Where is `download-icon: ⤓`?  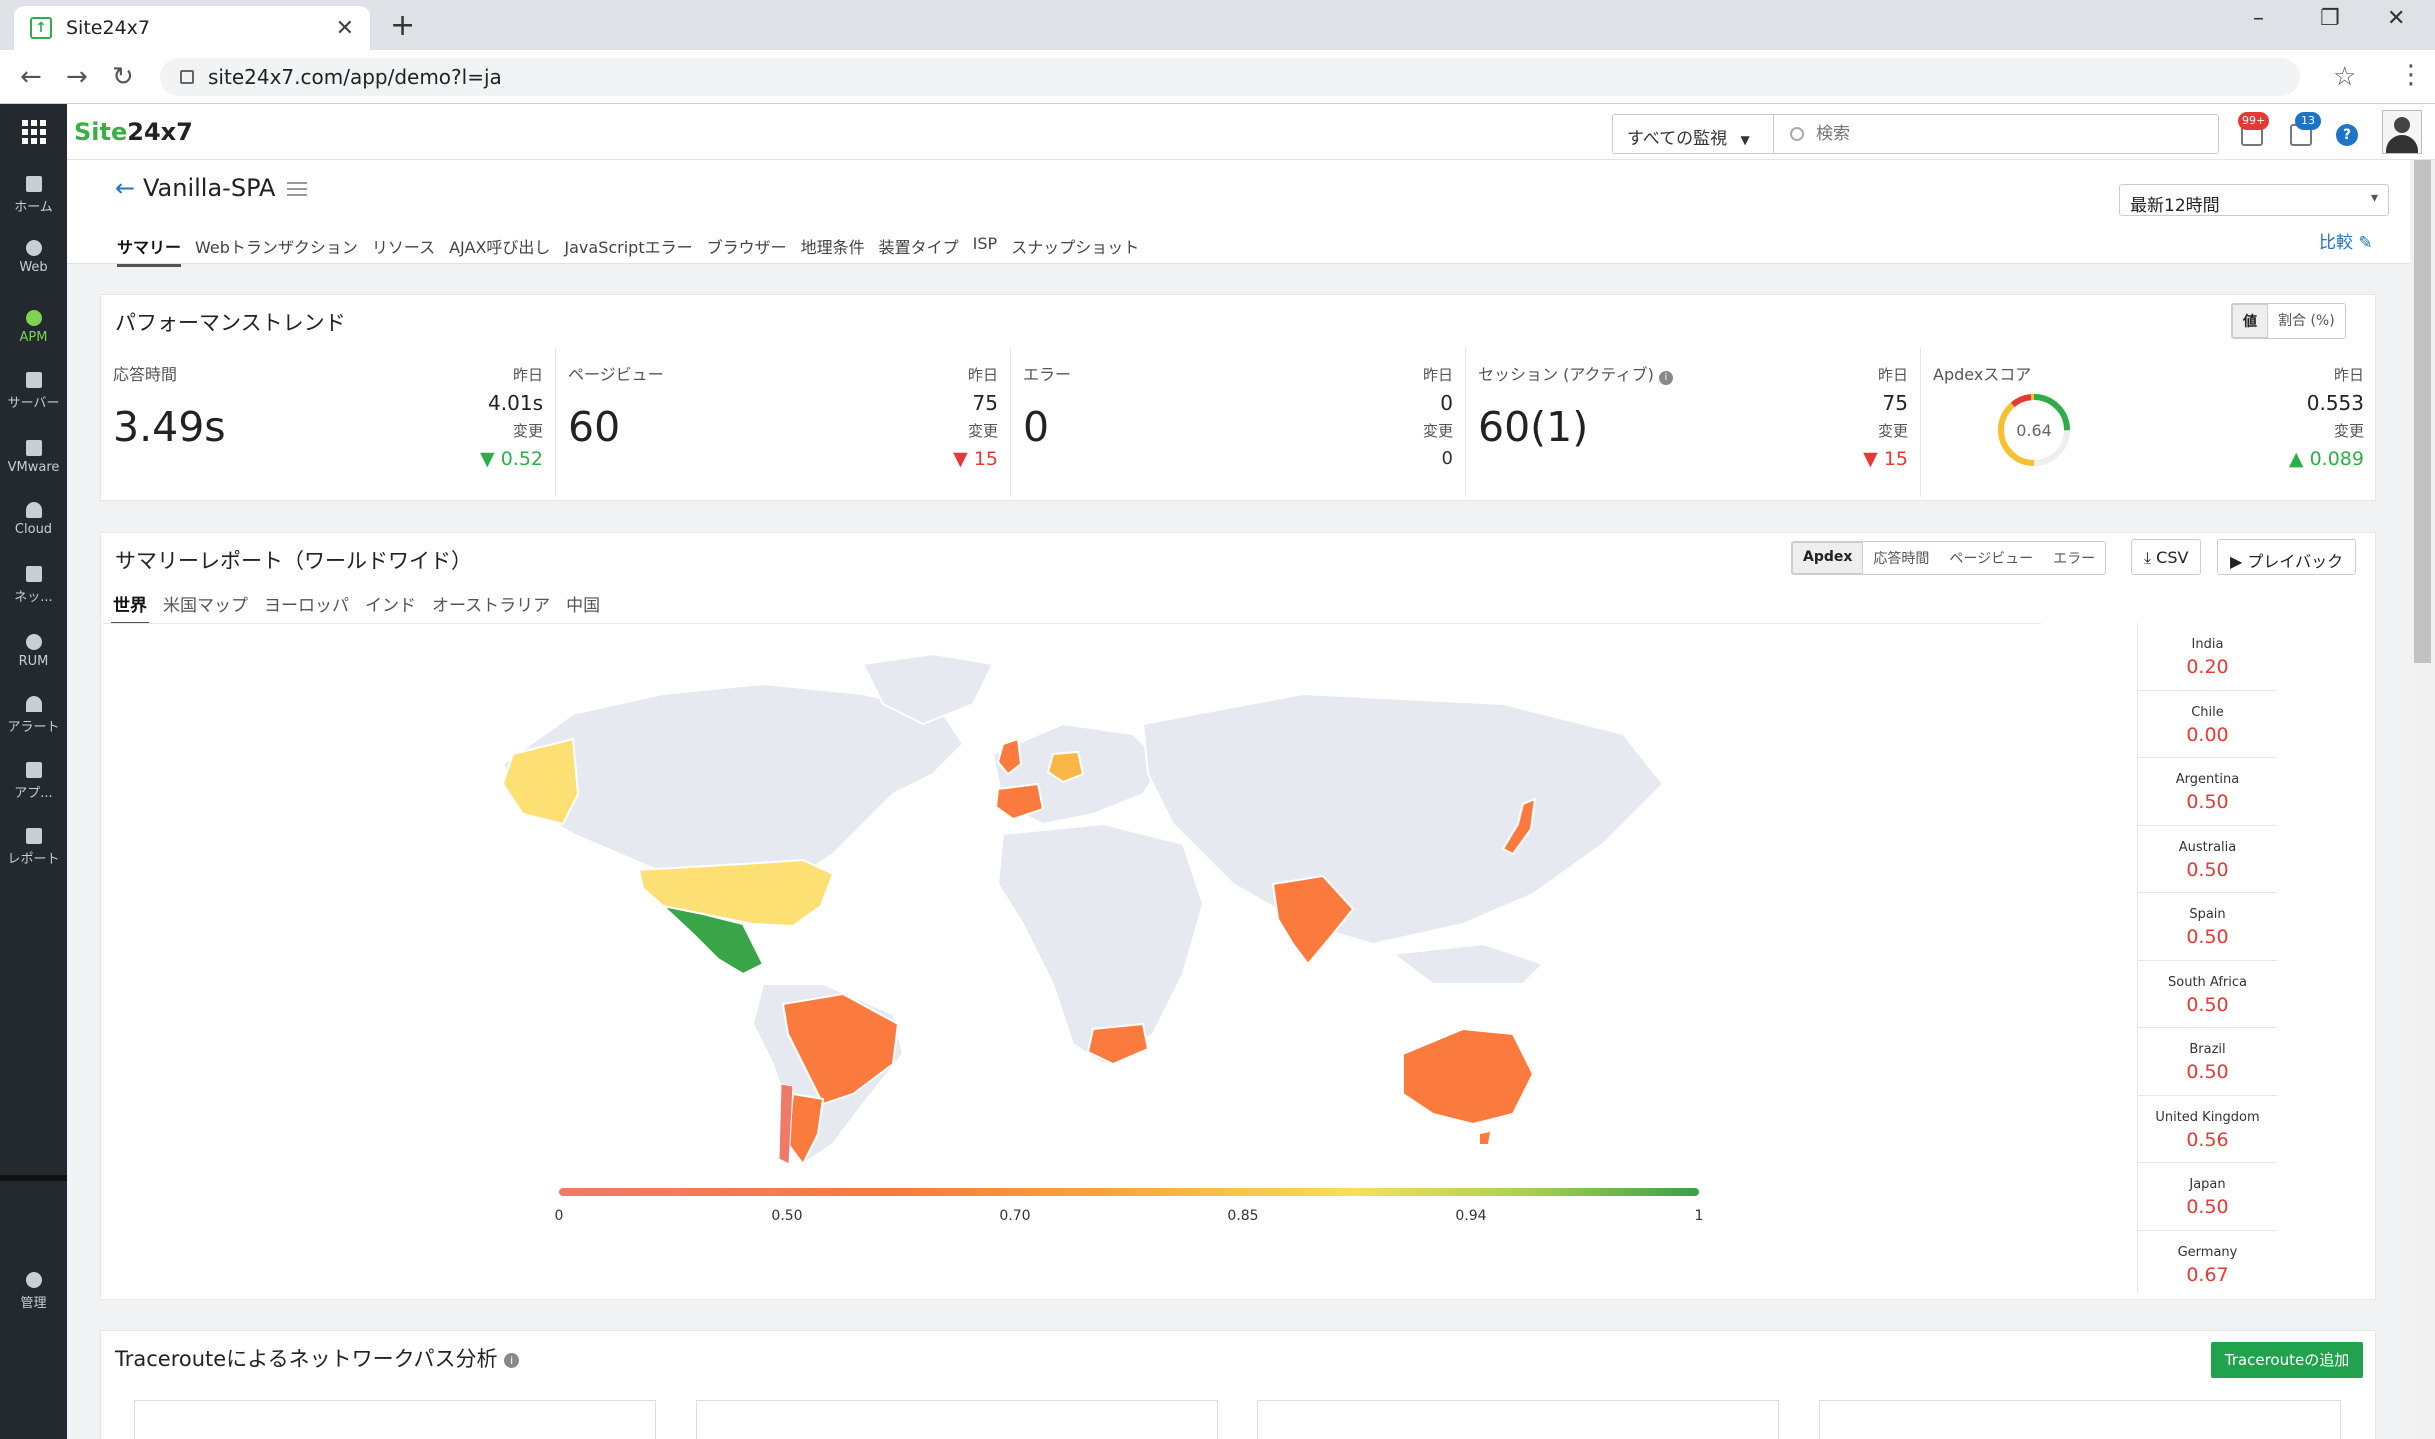 download-icon: ⤓ is located at coordinates (2148, 557).